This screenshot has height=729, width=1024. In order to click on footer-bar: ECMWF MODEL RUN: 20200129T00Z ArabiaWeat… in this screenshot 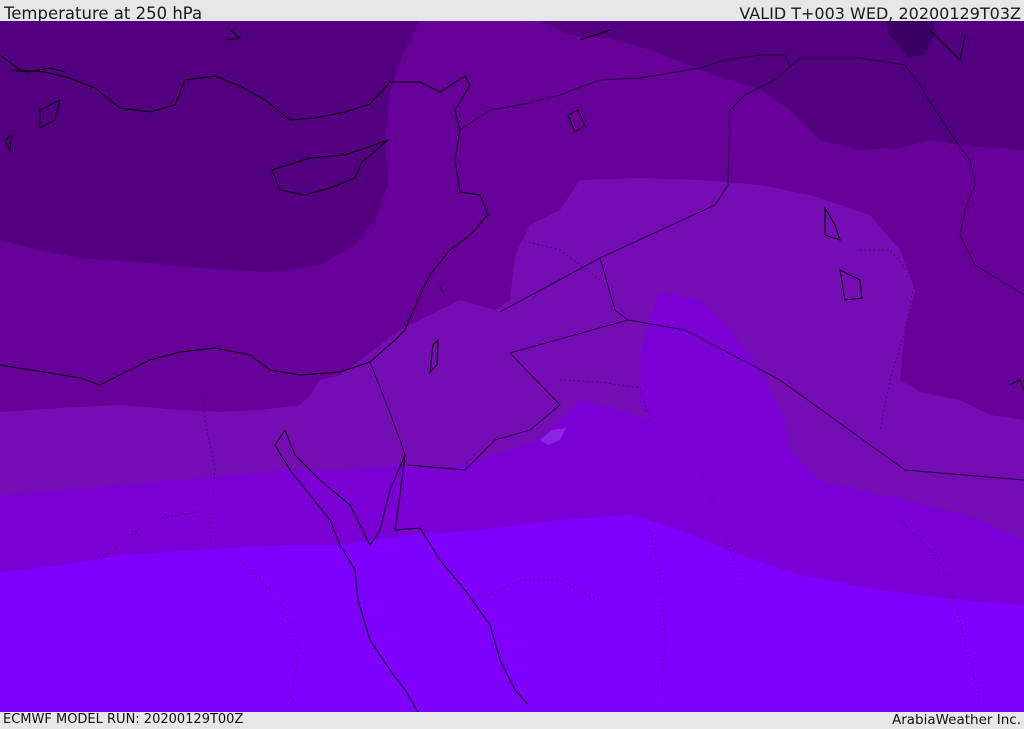, I will do `click(512, 720)`.